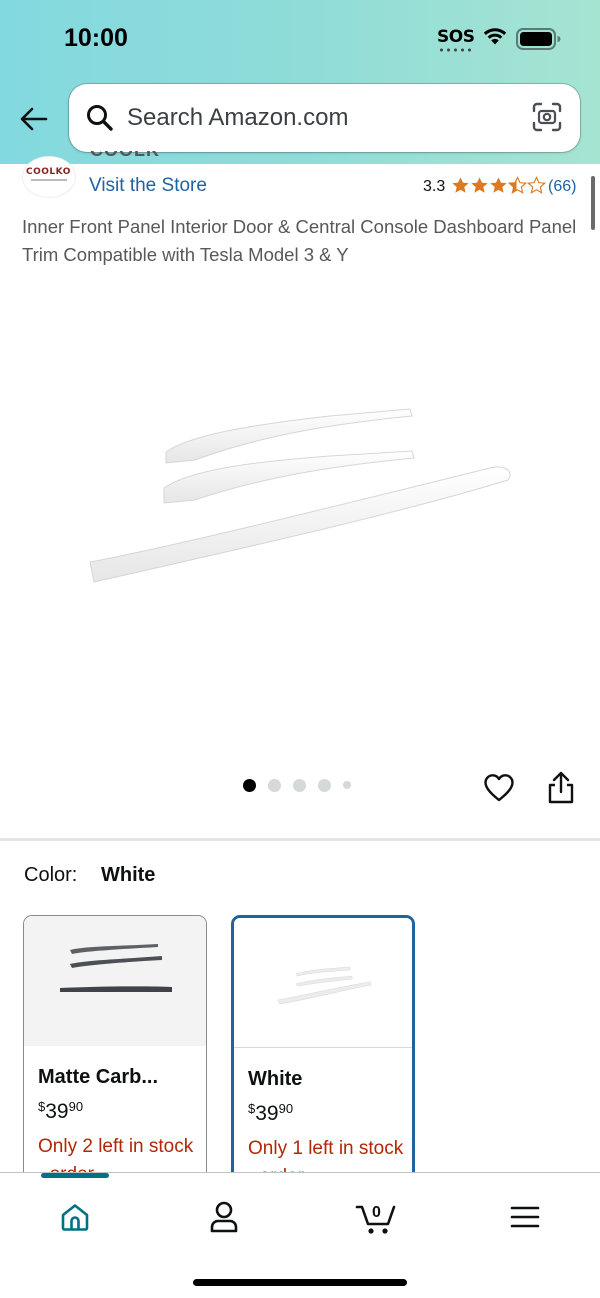  Describe the element at coordinates (324, 985) in the screenshot. I see `white-trim-image` at that location.